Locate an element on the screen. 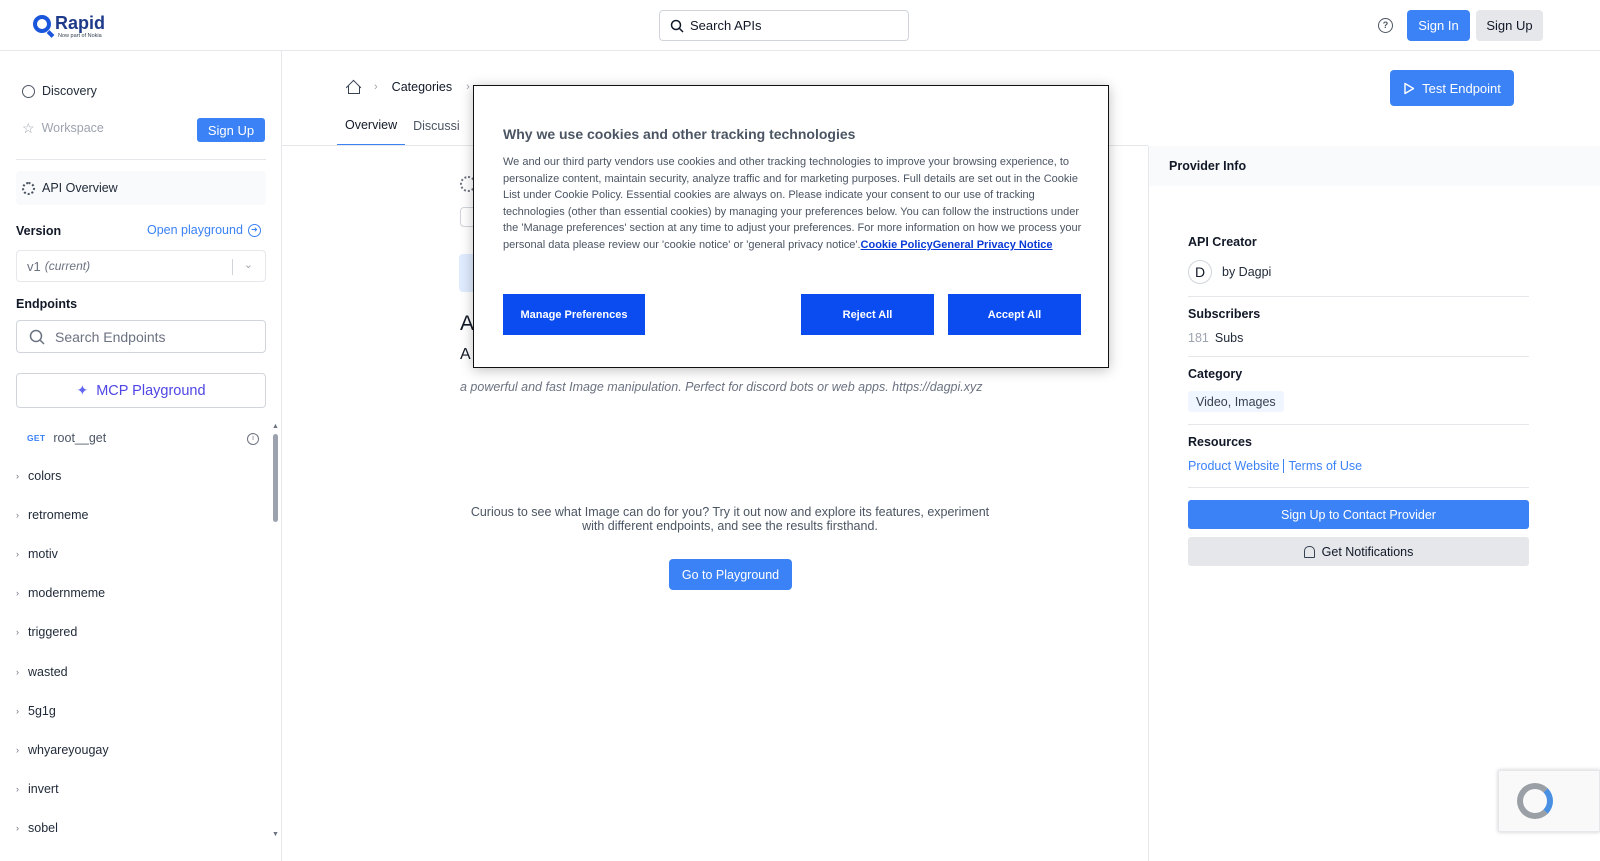  search-endpoints-placeholder: Search Endpoints is located at coordinates (110, 336).